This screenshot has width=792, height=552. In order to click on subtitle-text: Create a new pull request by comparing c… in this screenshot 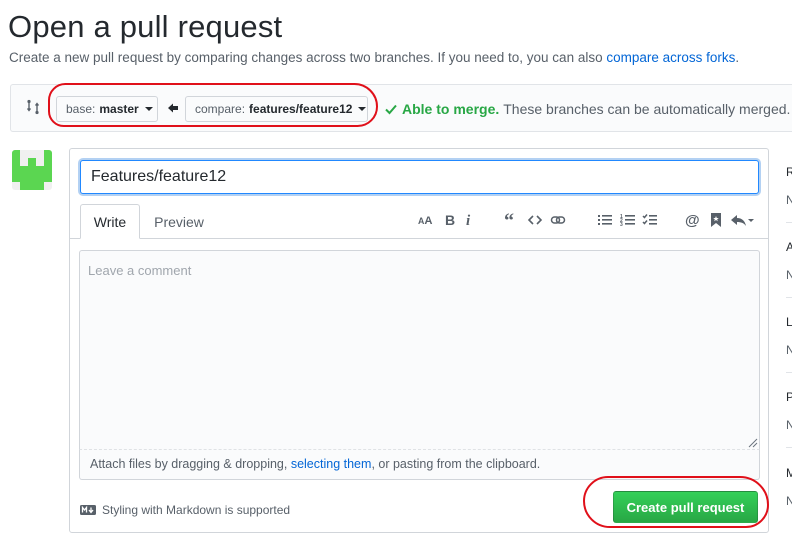, I will do `click(308, 57)`.